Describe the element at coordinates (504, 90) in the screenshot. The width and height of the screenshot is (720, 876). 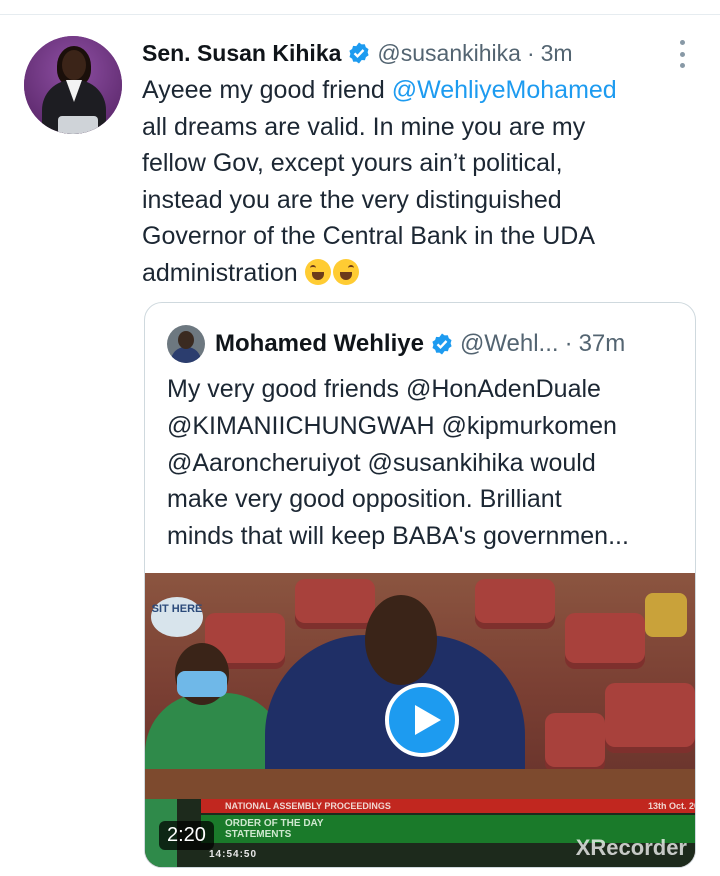
I see `mention-link: @WehliyeMohamed` at that location.